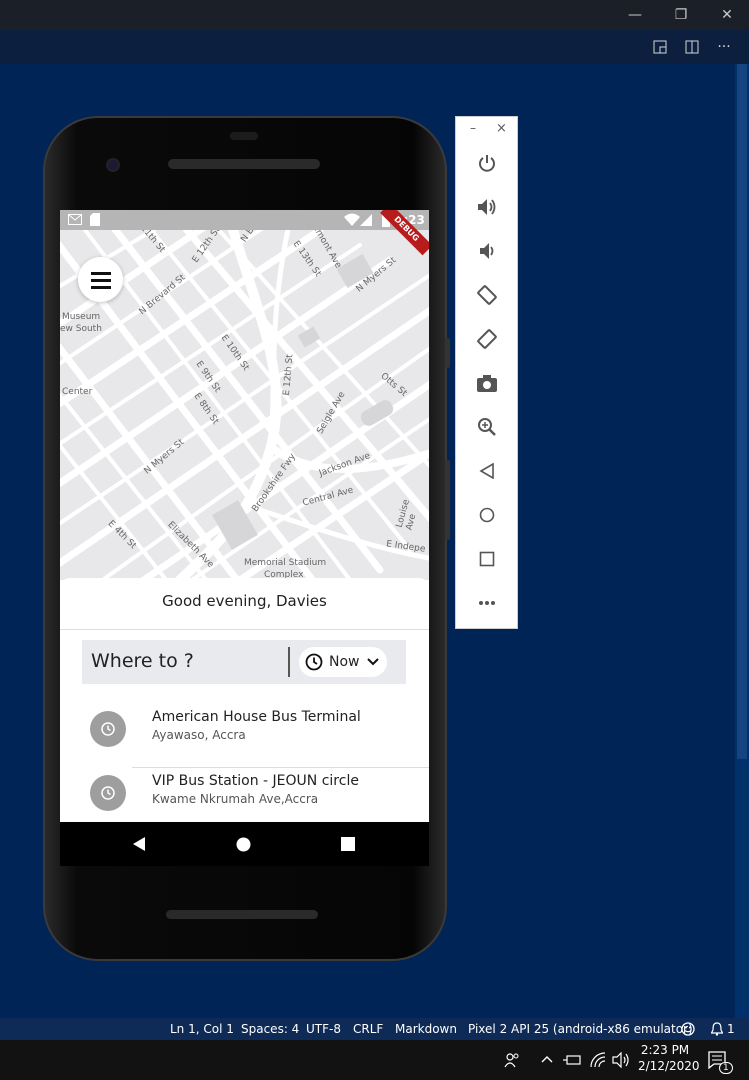 The image size is (749, 1080). What do you see at coordinates (447, 500) in the screenshot?
I see `phone-volume-button` at bounding box center [447, 500].